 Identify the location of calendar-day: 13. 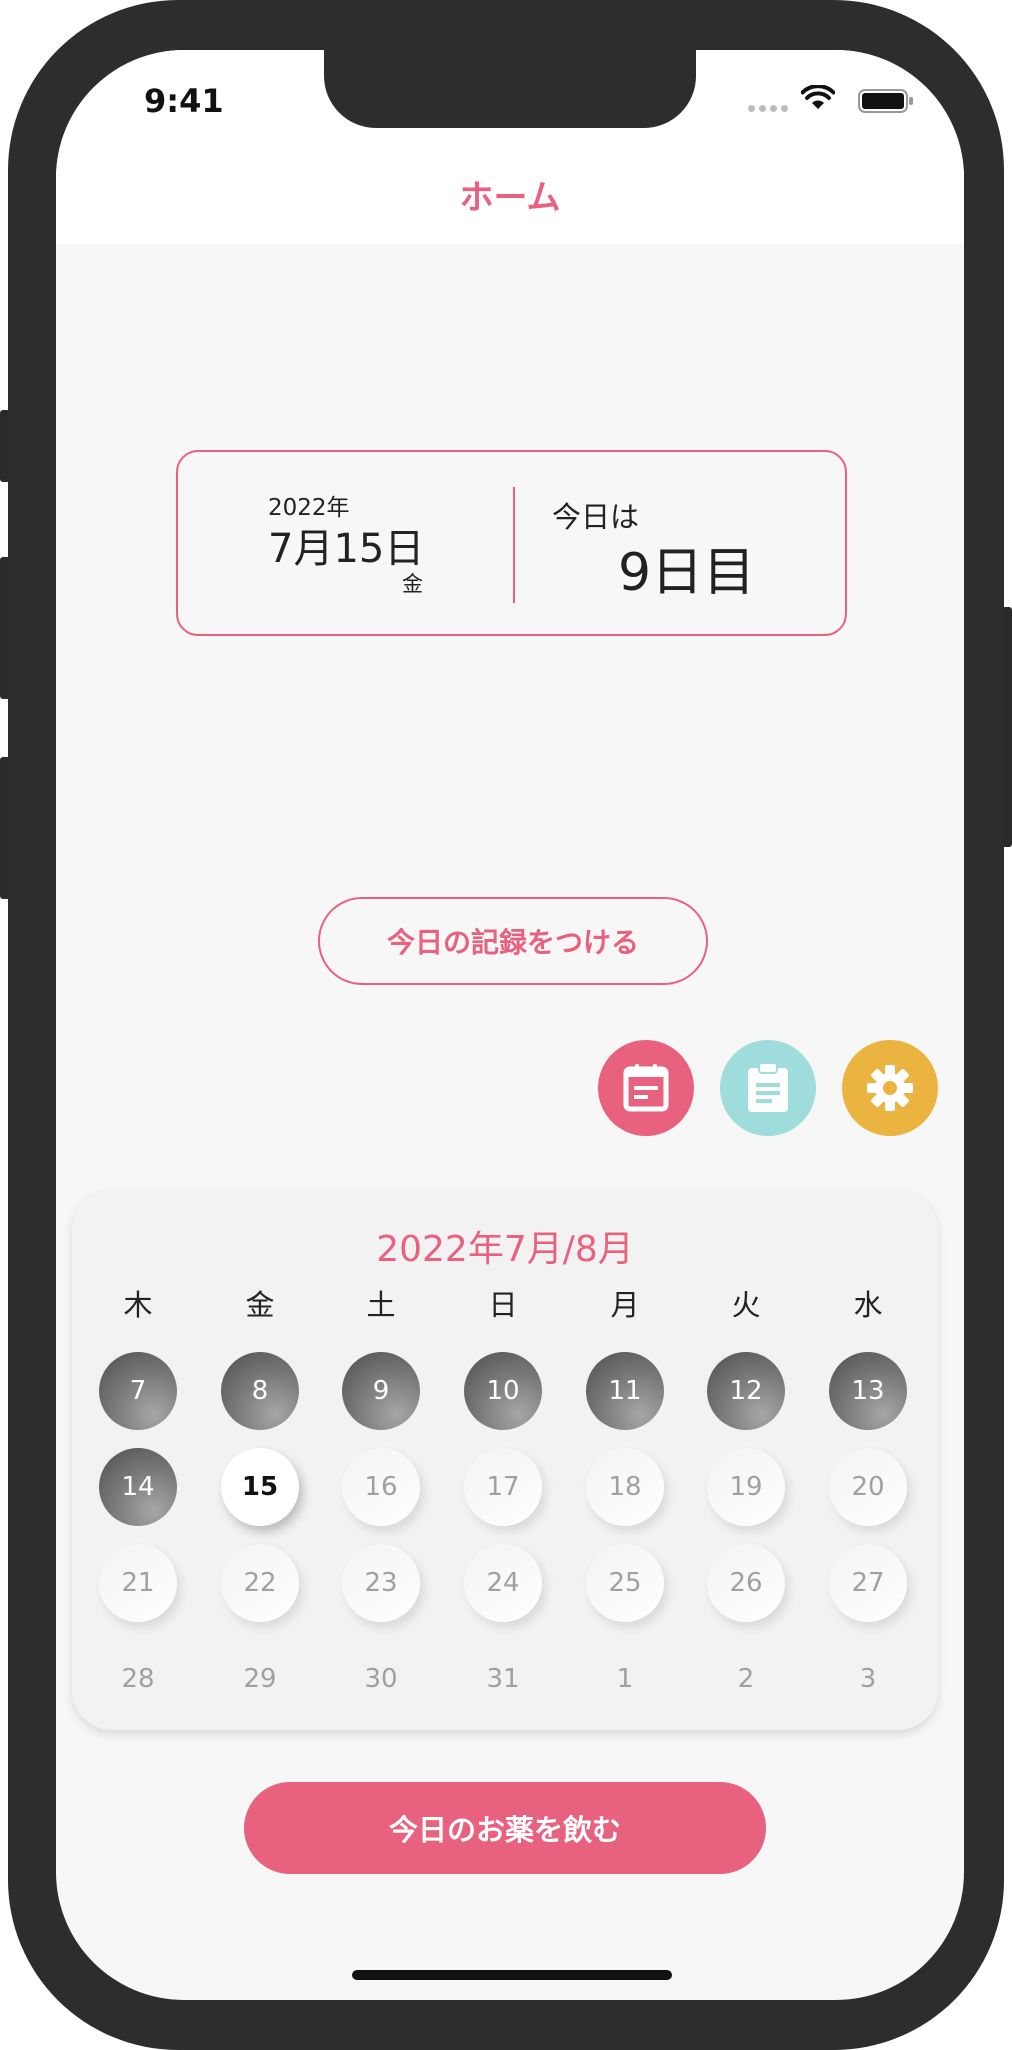
(868, 1391).